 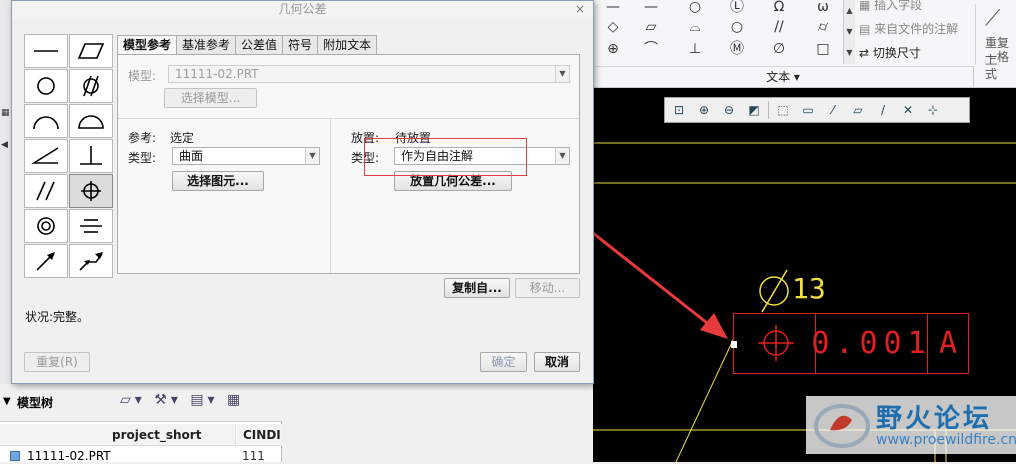 What do you see at coordinates (613, 49) in the screenshot?
I see `position-symbol-icon: ⊕` at bounding box center [613, 49].